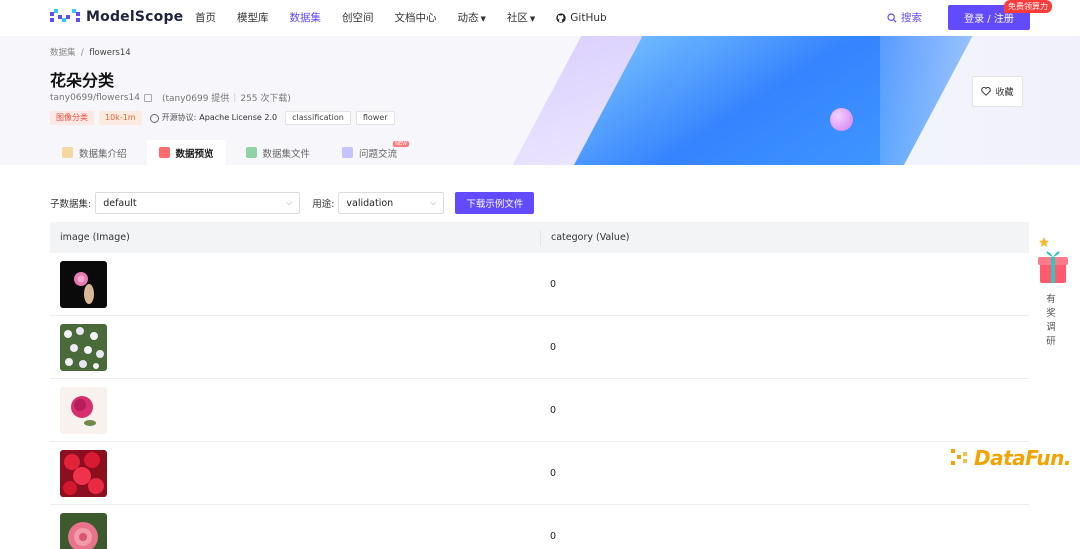  Describe the element at coordinates (1028, 6) in the screenshot. I see `promo-badge: 免费领算力` at that location.